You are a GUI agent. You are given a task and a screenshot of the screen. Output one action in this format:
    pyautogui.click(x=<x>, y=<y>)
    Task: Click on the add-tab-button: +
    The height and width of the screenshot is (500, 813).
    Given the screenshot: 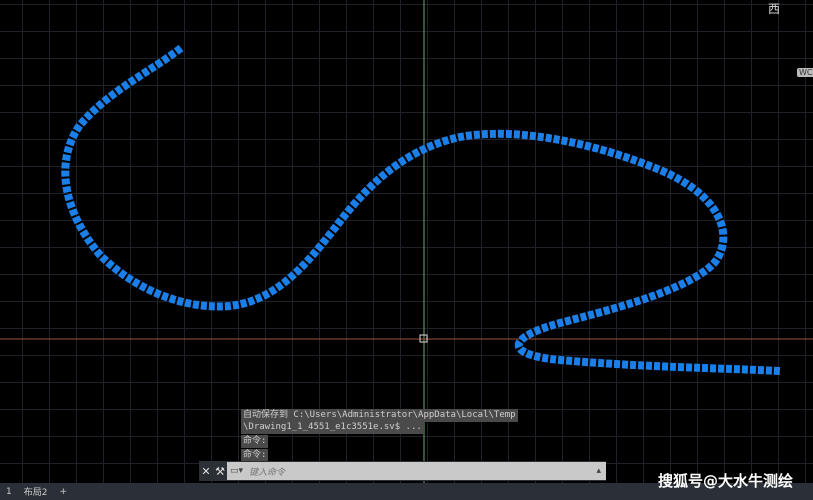 What is the action you would take?
    pyautogui.click(x=63, y=492)
    